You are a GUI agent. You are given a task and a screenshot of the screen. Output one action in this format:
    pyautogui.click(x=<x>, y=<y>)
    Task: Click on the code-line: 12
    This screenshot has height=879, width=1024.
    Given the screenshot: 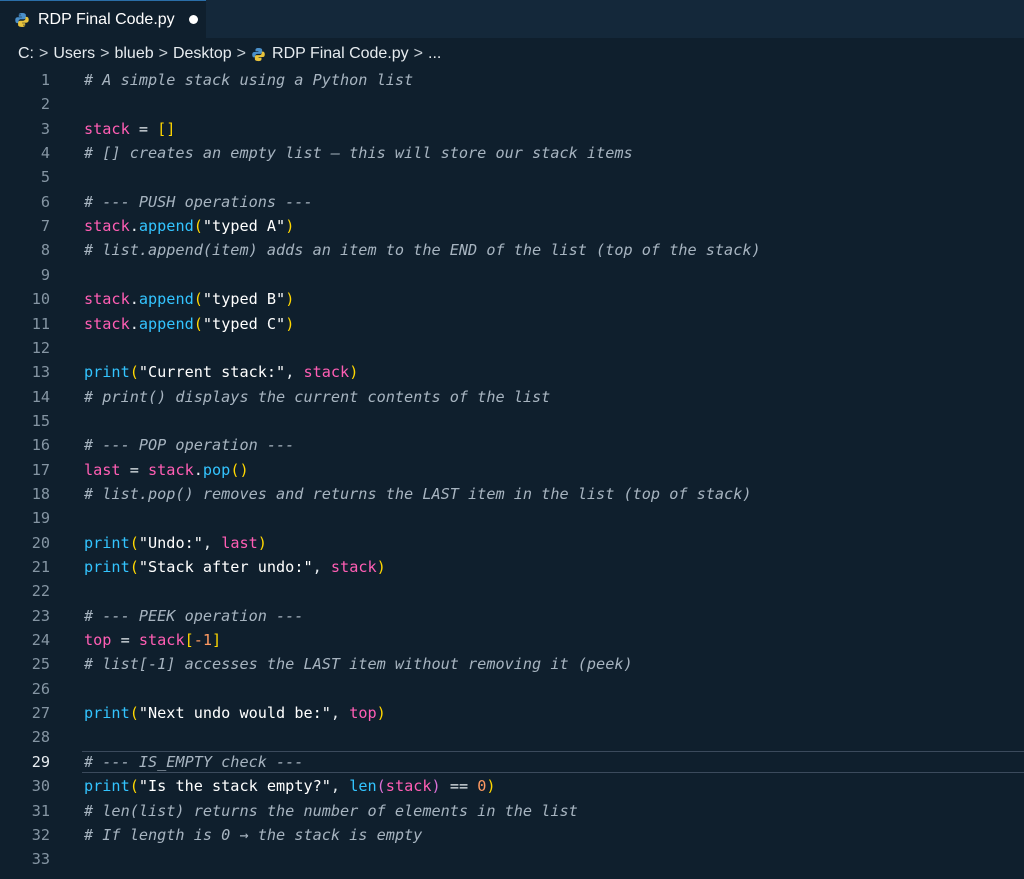 What is the action you would take?
    pyautogui.click(x=512, y=348)
    